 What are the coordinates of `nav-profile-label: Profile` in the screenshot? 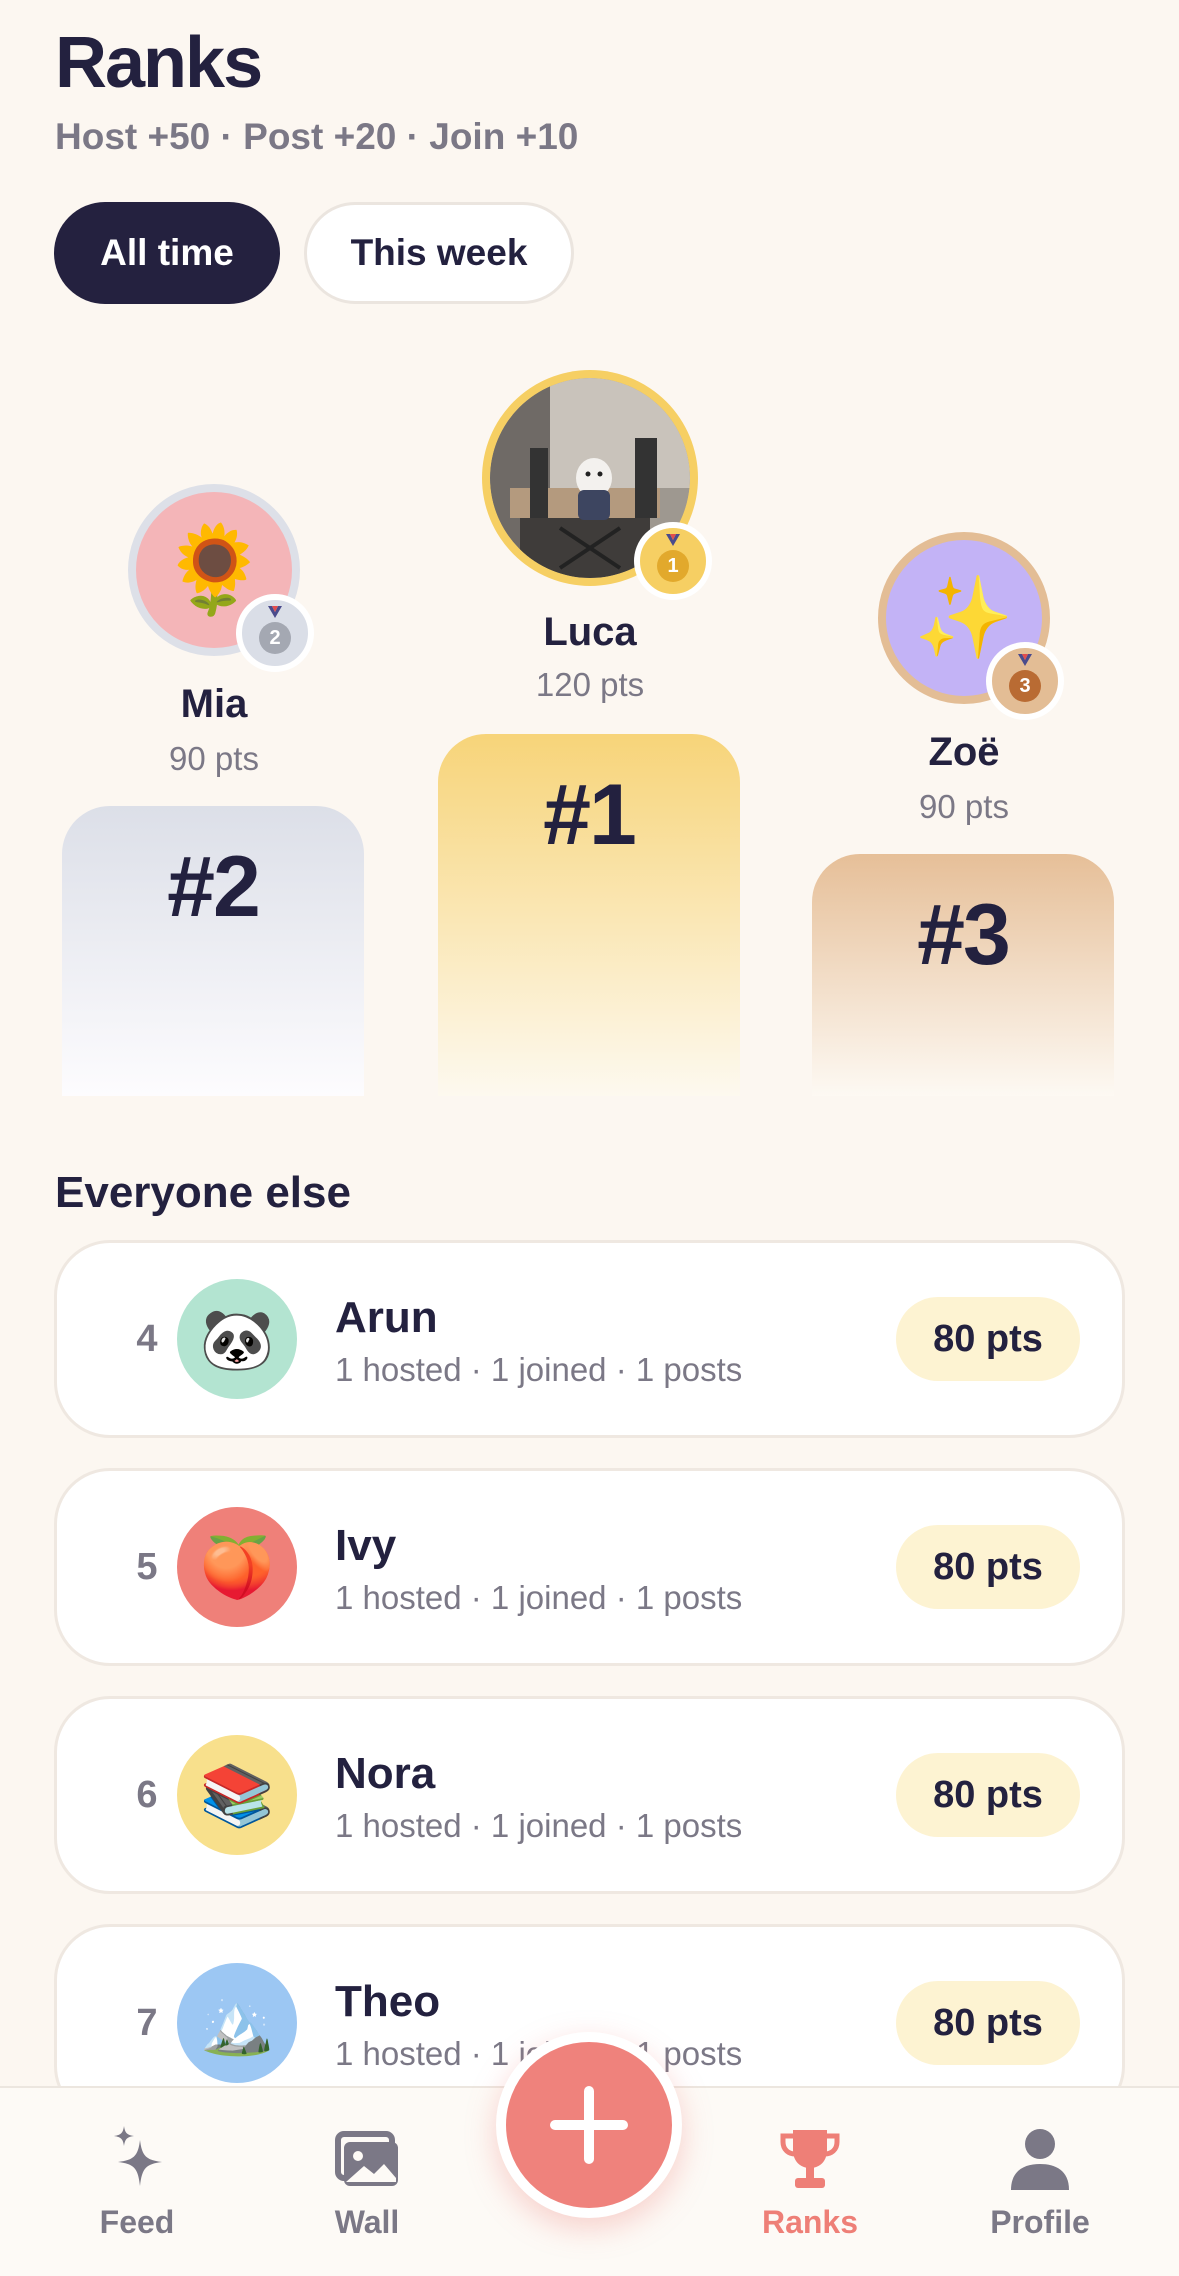 It's located at (1040, 2222).